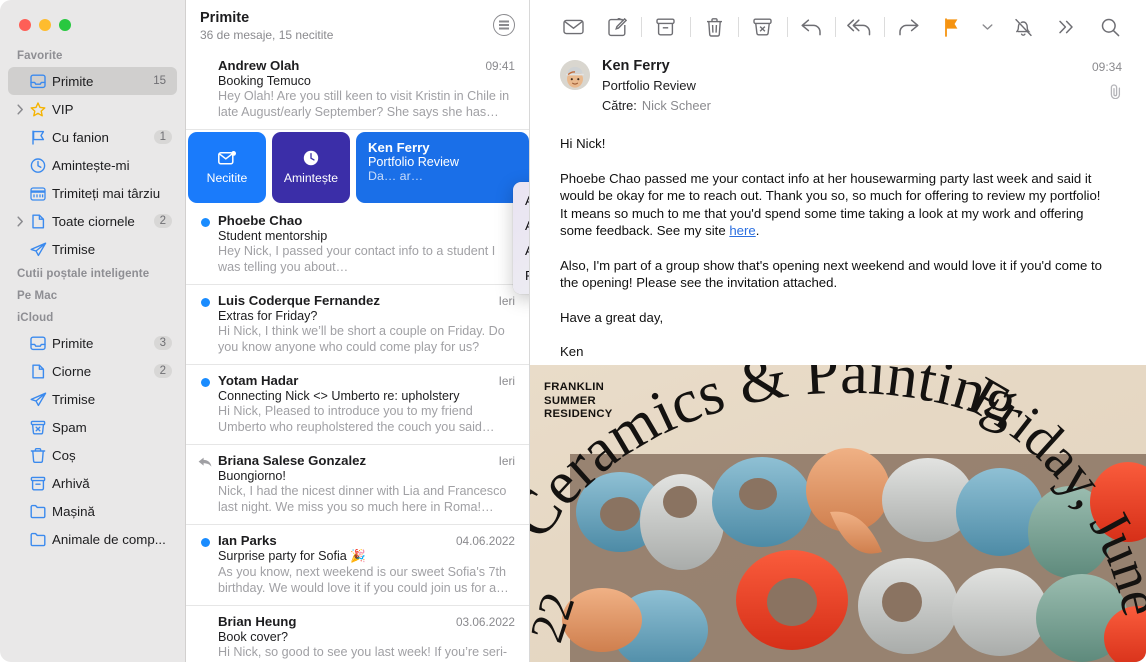 Image resolution: width=1146 pixels, height=662 pixels. I want to click on swipe-action-mark-unread: Necitite, so click(227, 167).